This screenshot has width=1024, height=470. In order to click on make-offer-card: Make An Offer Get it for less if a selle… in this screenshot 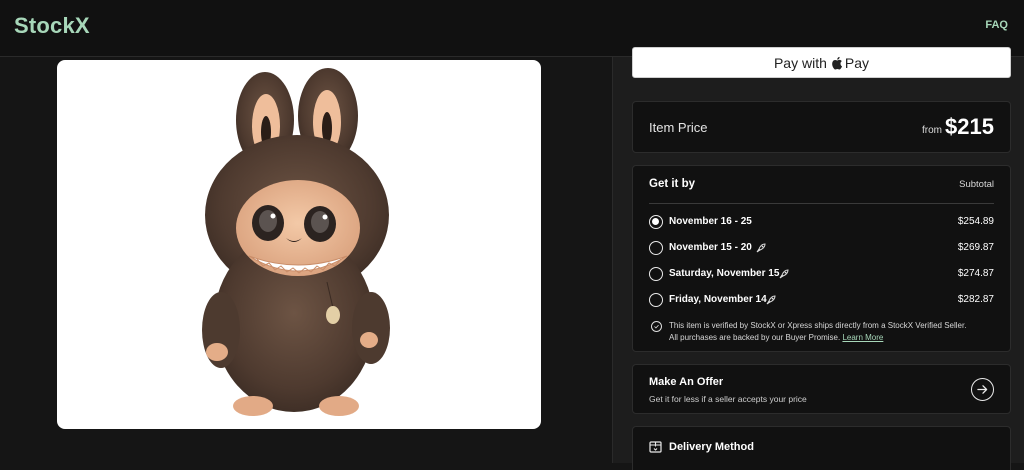, I will do `click(821, 389)`.